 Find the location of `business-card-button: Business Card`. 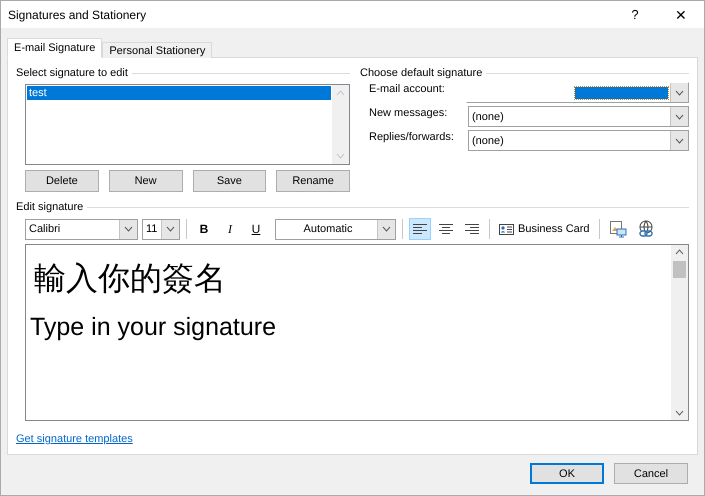

business-card-button: Business Card is located at coordinates (544, 229).